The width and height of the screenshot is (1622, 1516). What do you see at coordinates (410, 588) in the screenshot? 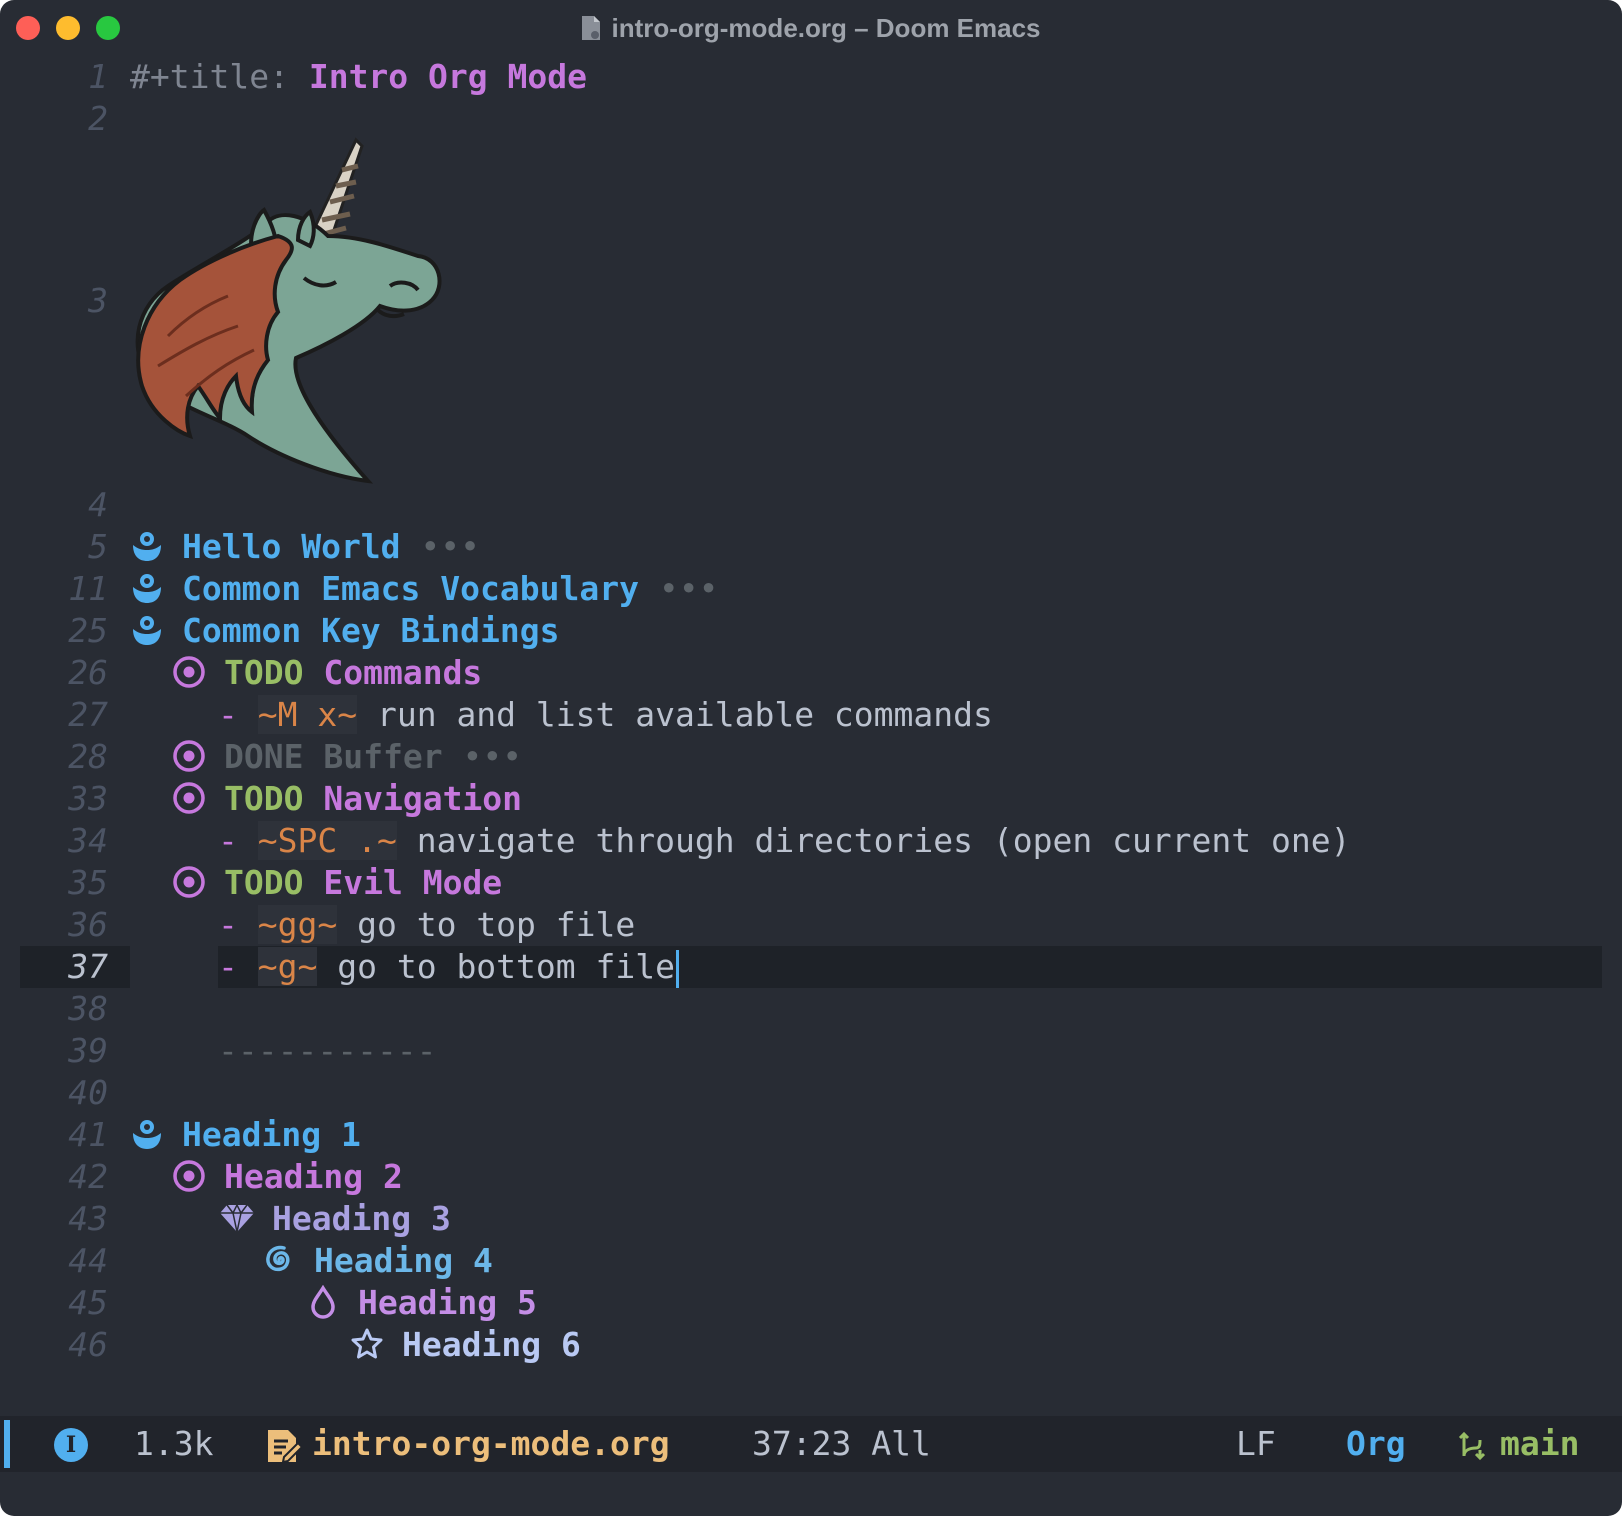
I see `heading-common-emacs-vocabulary: Common Emacs Vocabulary` at bounding box center [410, 588].